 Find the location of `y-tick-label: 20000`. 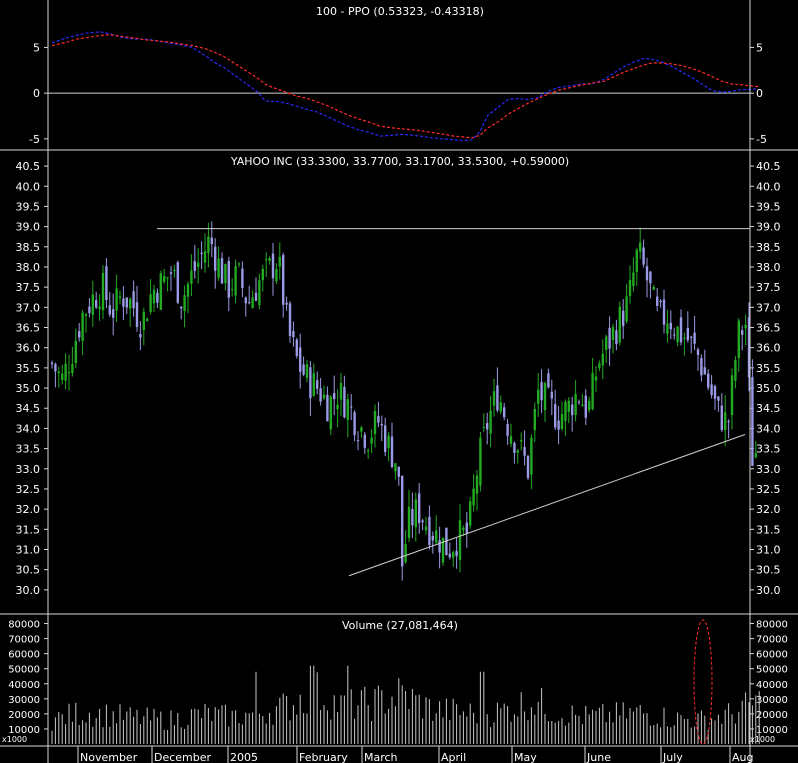

y-tick-label: 20000 is located at coordinates (772, 715).